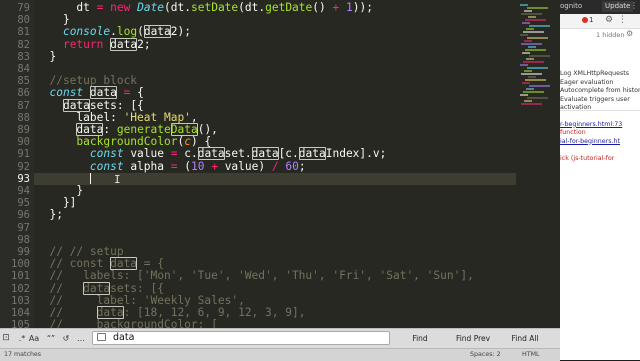  I want to click on line-number: 96, so click(23, 215).